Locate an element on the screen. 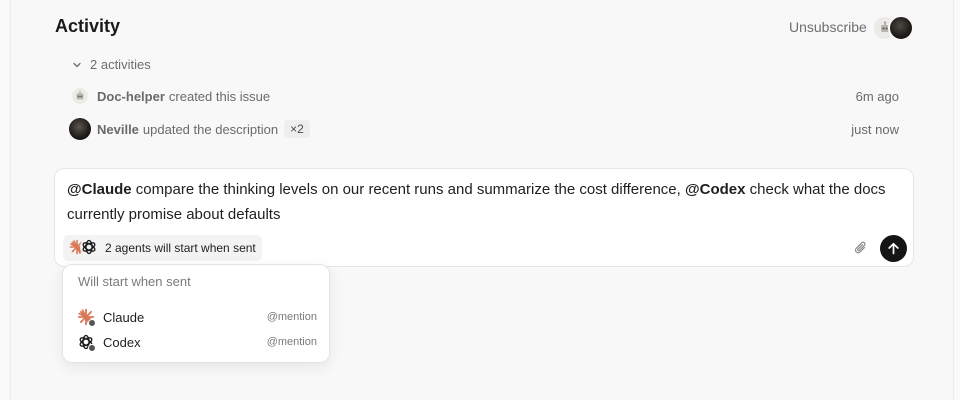 The image size is (960, 400). edit-count-badge: ×2 is located at coordinates (297, 129).